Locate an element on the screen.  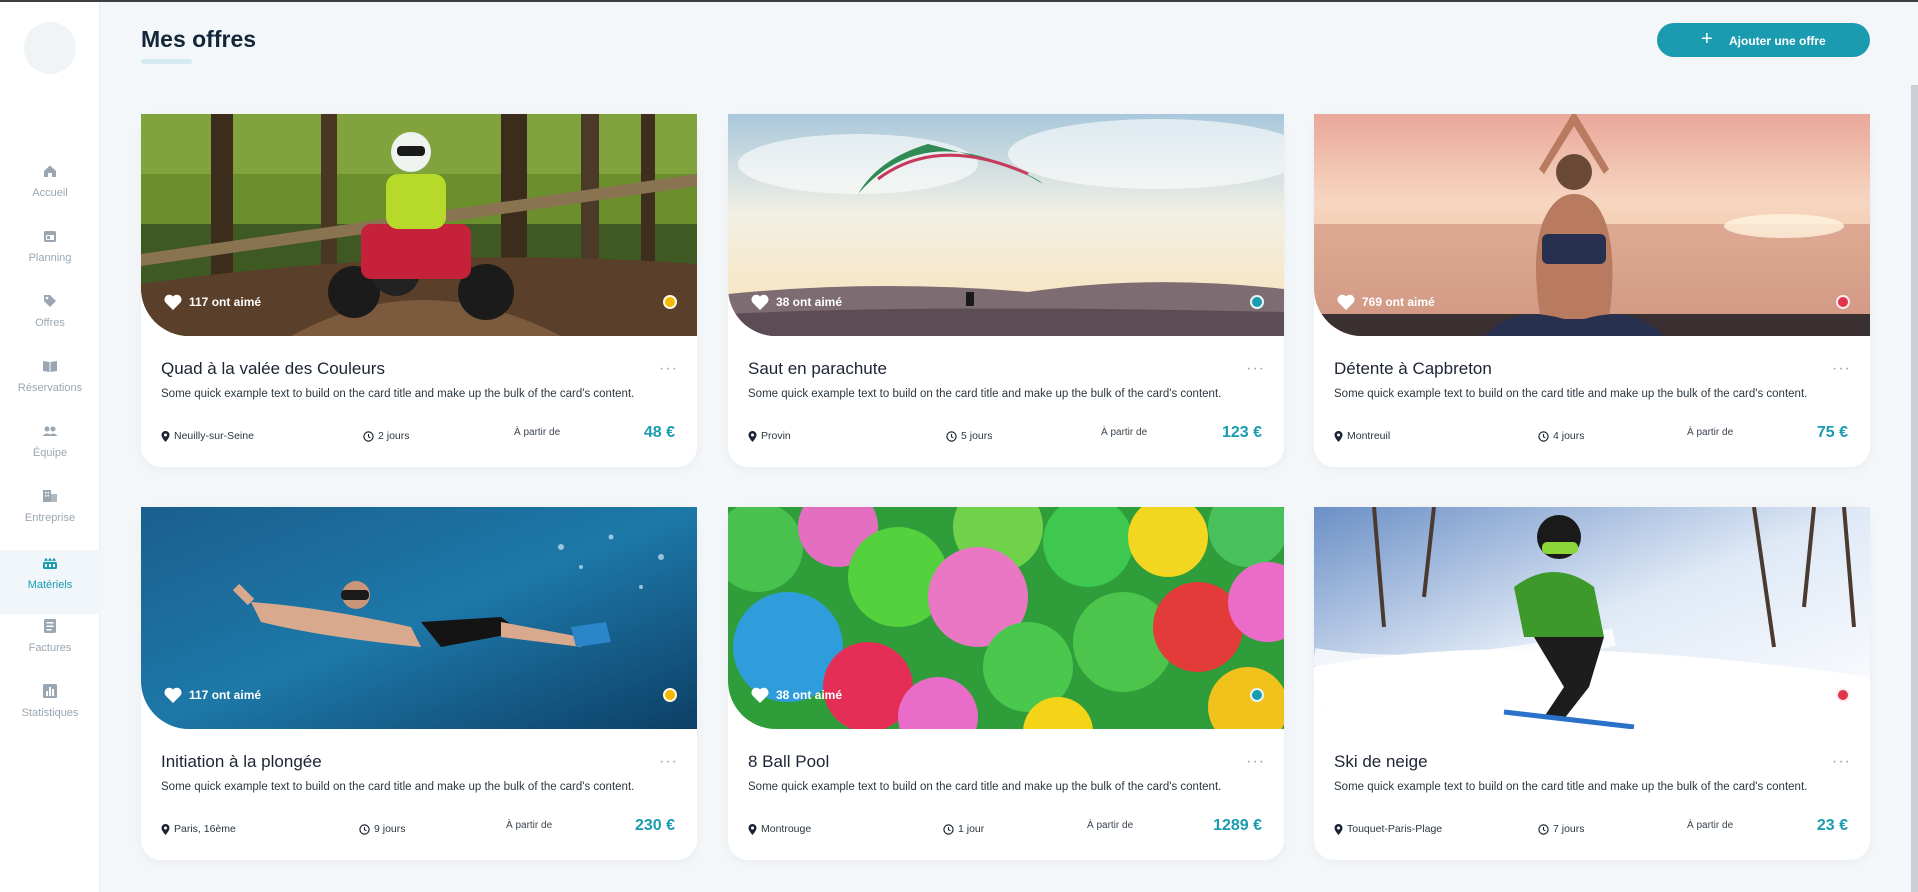
offer-location: Paris, 16ème is located at coordinates (198, 829).